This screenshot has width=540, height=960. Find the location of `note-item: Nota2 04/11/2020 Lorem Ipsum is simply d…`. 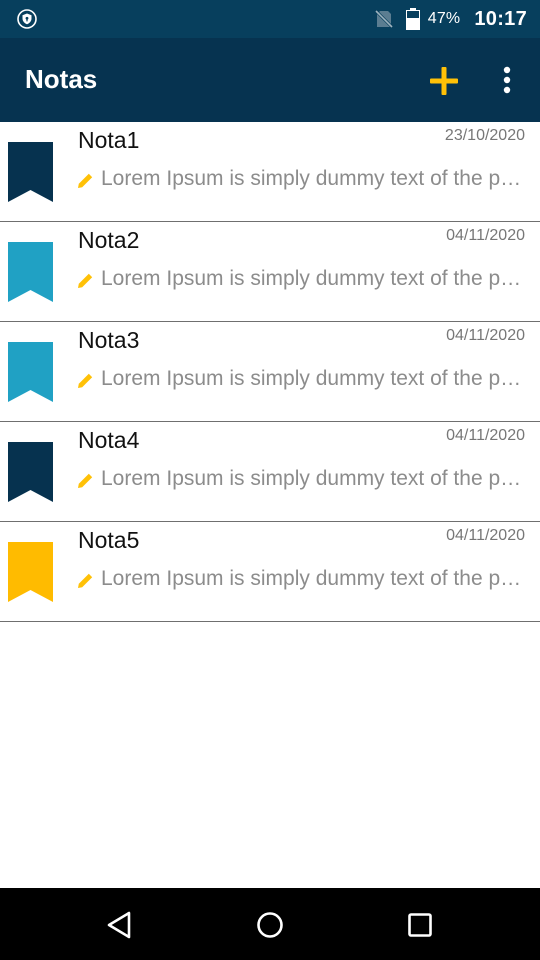

note-item: Nota2 04/11/2020 Lorem Ipsum is simply d… is located at coordinates (270, 272).